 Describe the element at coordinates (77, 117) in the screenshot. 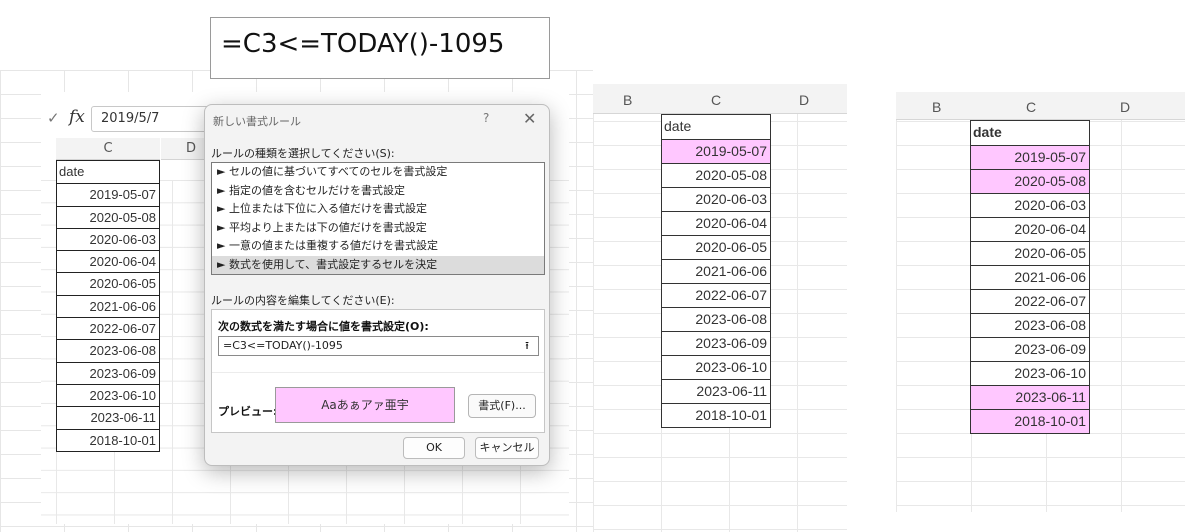

I see `fx-icon: fx` at that location.